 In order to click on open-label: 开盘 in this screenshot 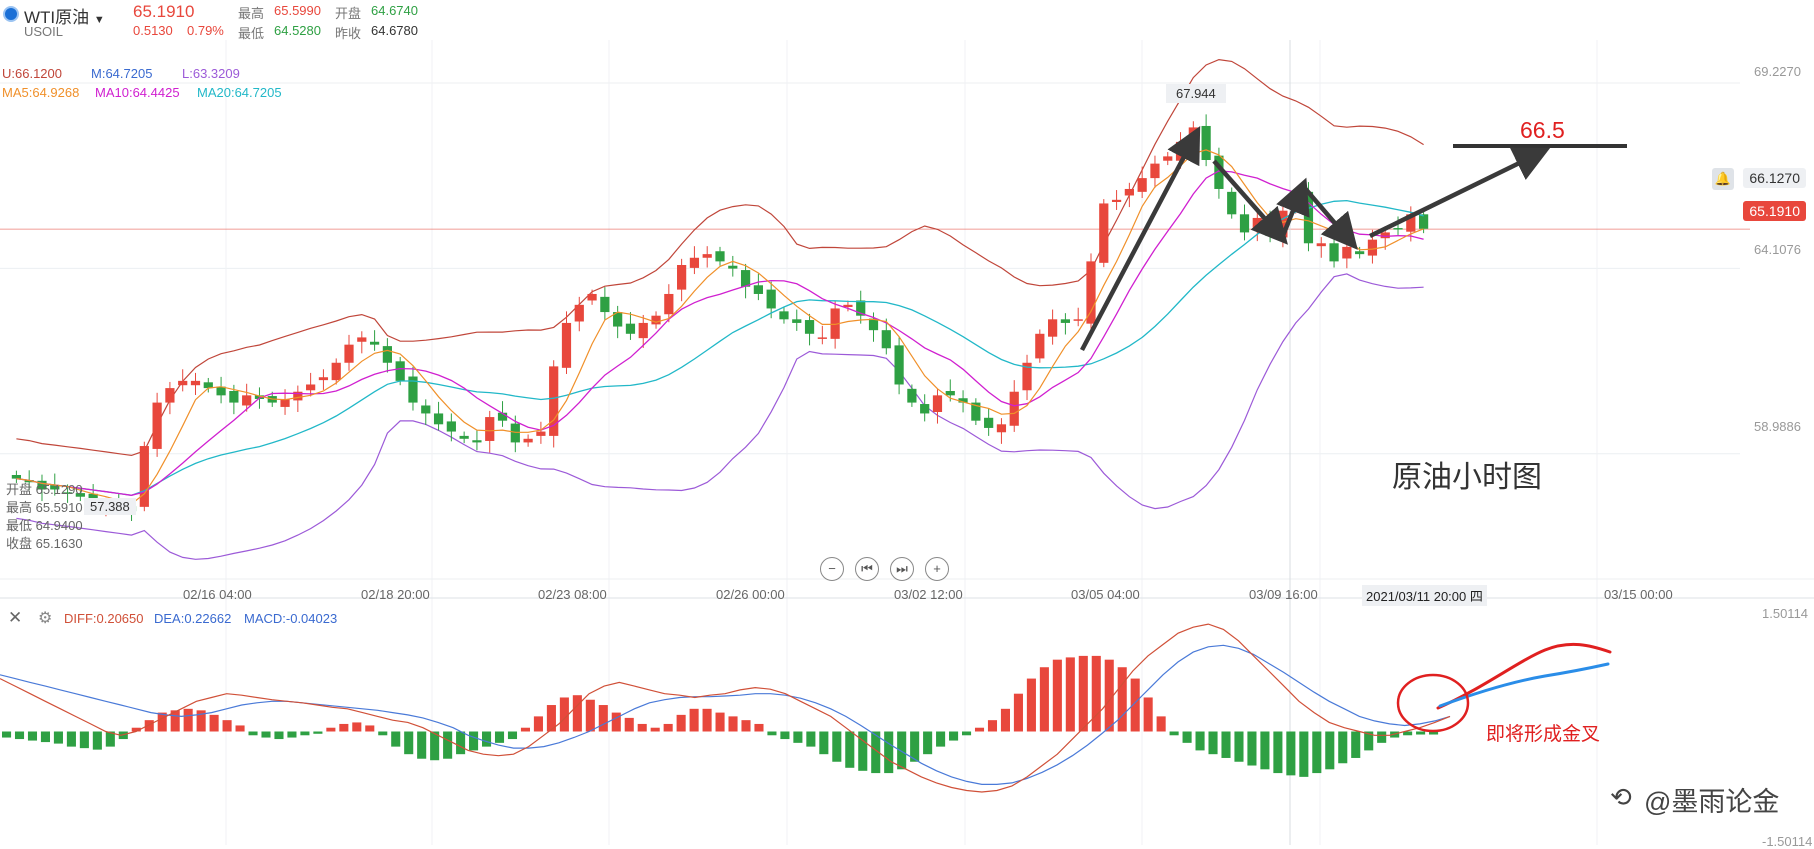, I will do `click(348, 13)`.